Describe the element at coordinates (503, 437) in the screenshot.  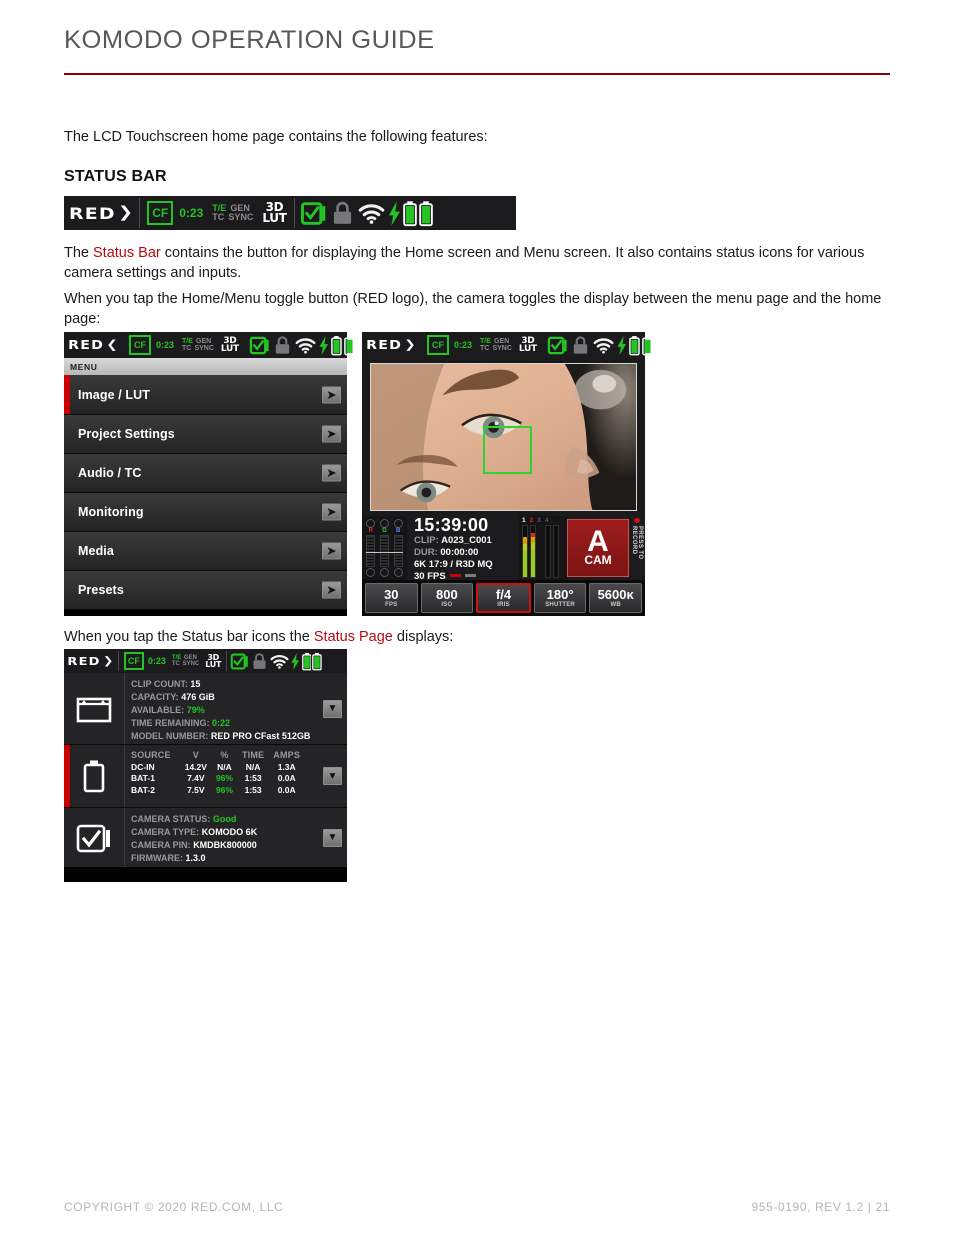
I see `viewfinder` at that location.